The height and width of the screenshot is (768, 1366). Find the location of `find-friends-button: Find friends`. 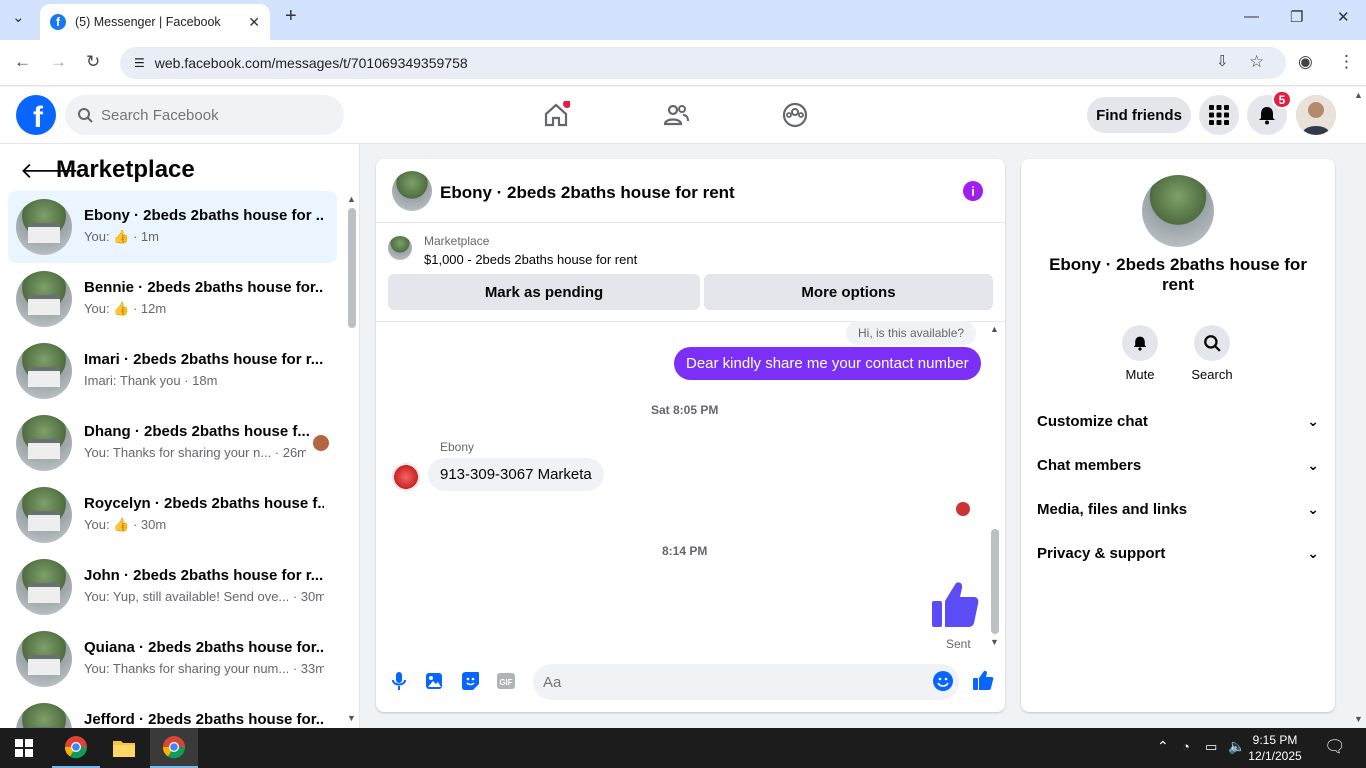

find-friends-button: Find friends is located at coordinates (1139, 115).